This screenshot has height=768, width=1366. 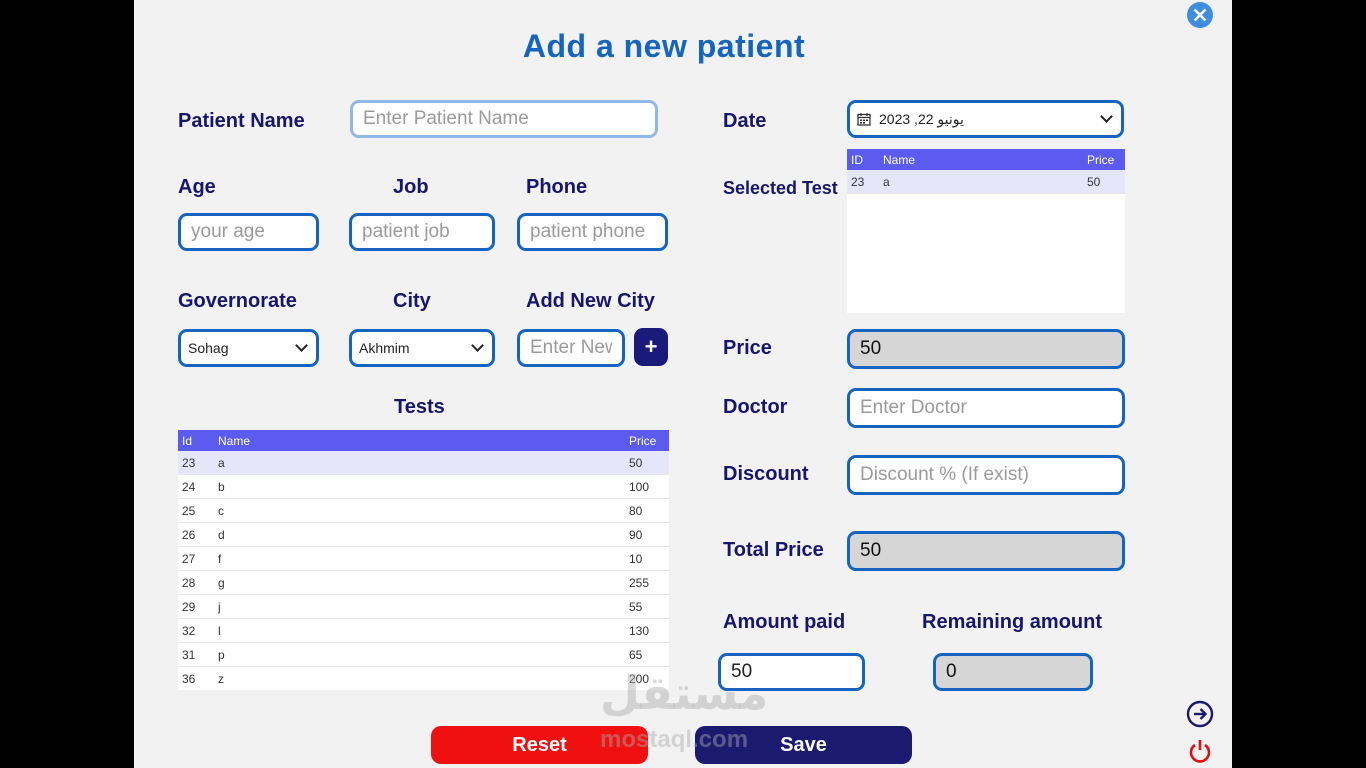 What do you see at coordinates (196, 678) in the screenshot?
I see `tests-cell-id: 36` at bounding box center [196, 678].